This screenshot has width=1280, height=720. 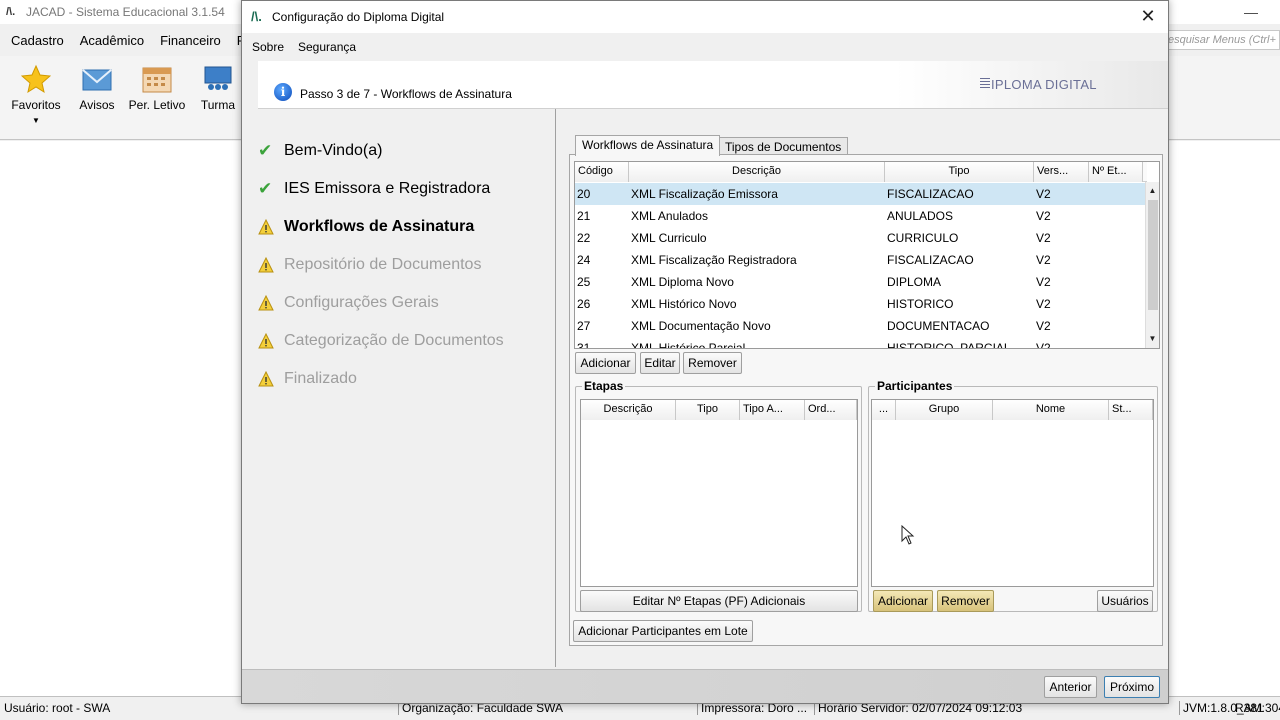 I want to click on status-user: Usuário: root - SWA, so click(x=57, y=708).